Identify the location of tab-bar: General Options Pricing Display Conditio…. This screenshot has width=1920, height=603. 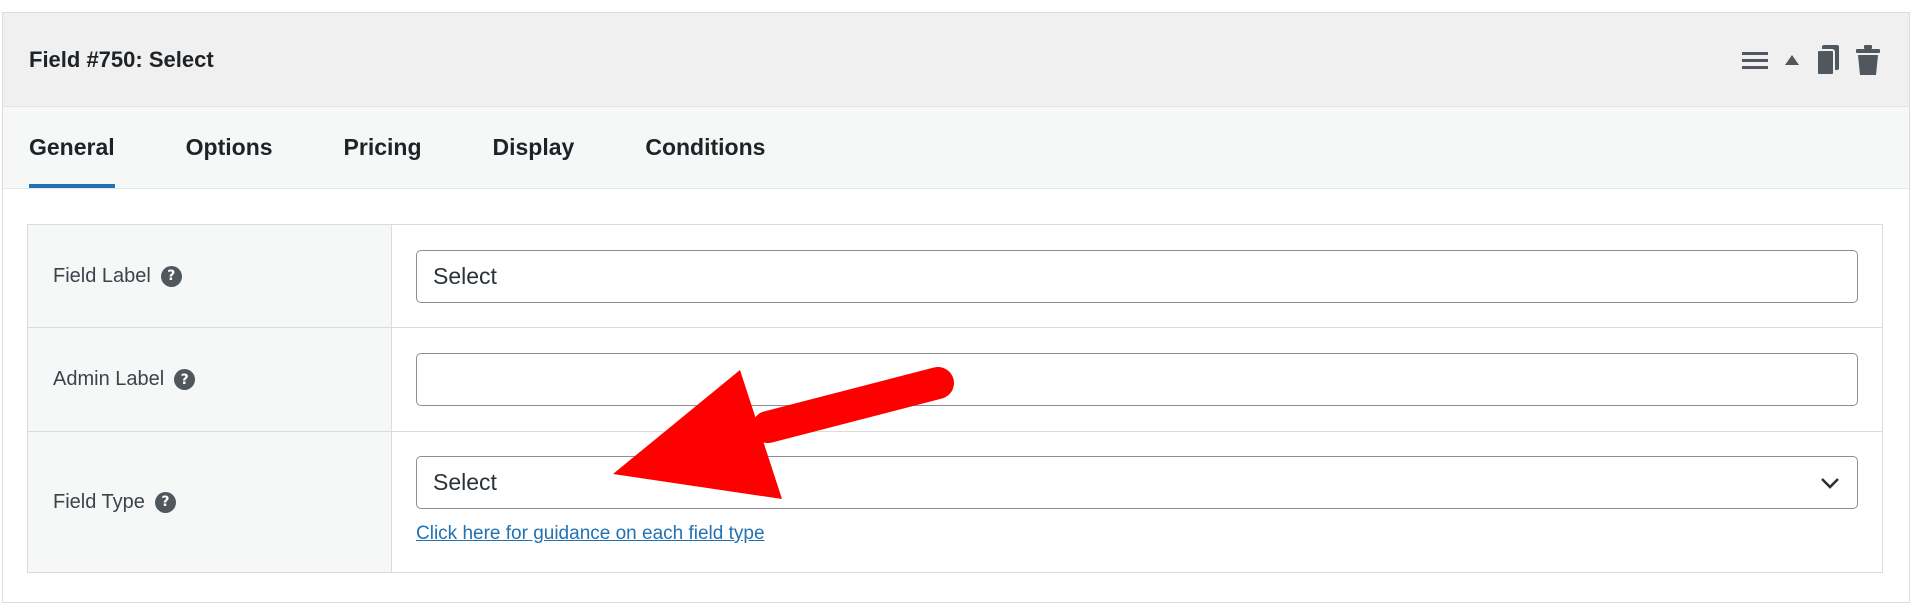
(956, 148).